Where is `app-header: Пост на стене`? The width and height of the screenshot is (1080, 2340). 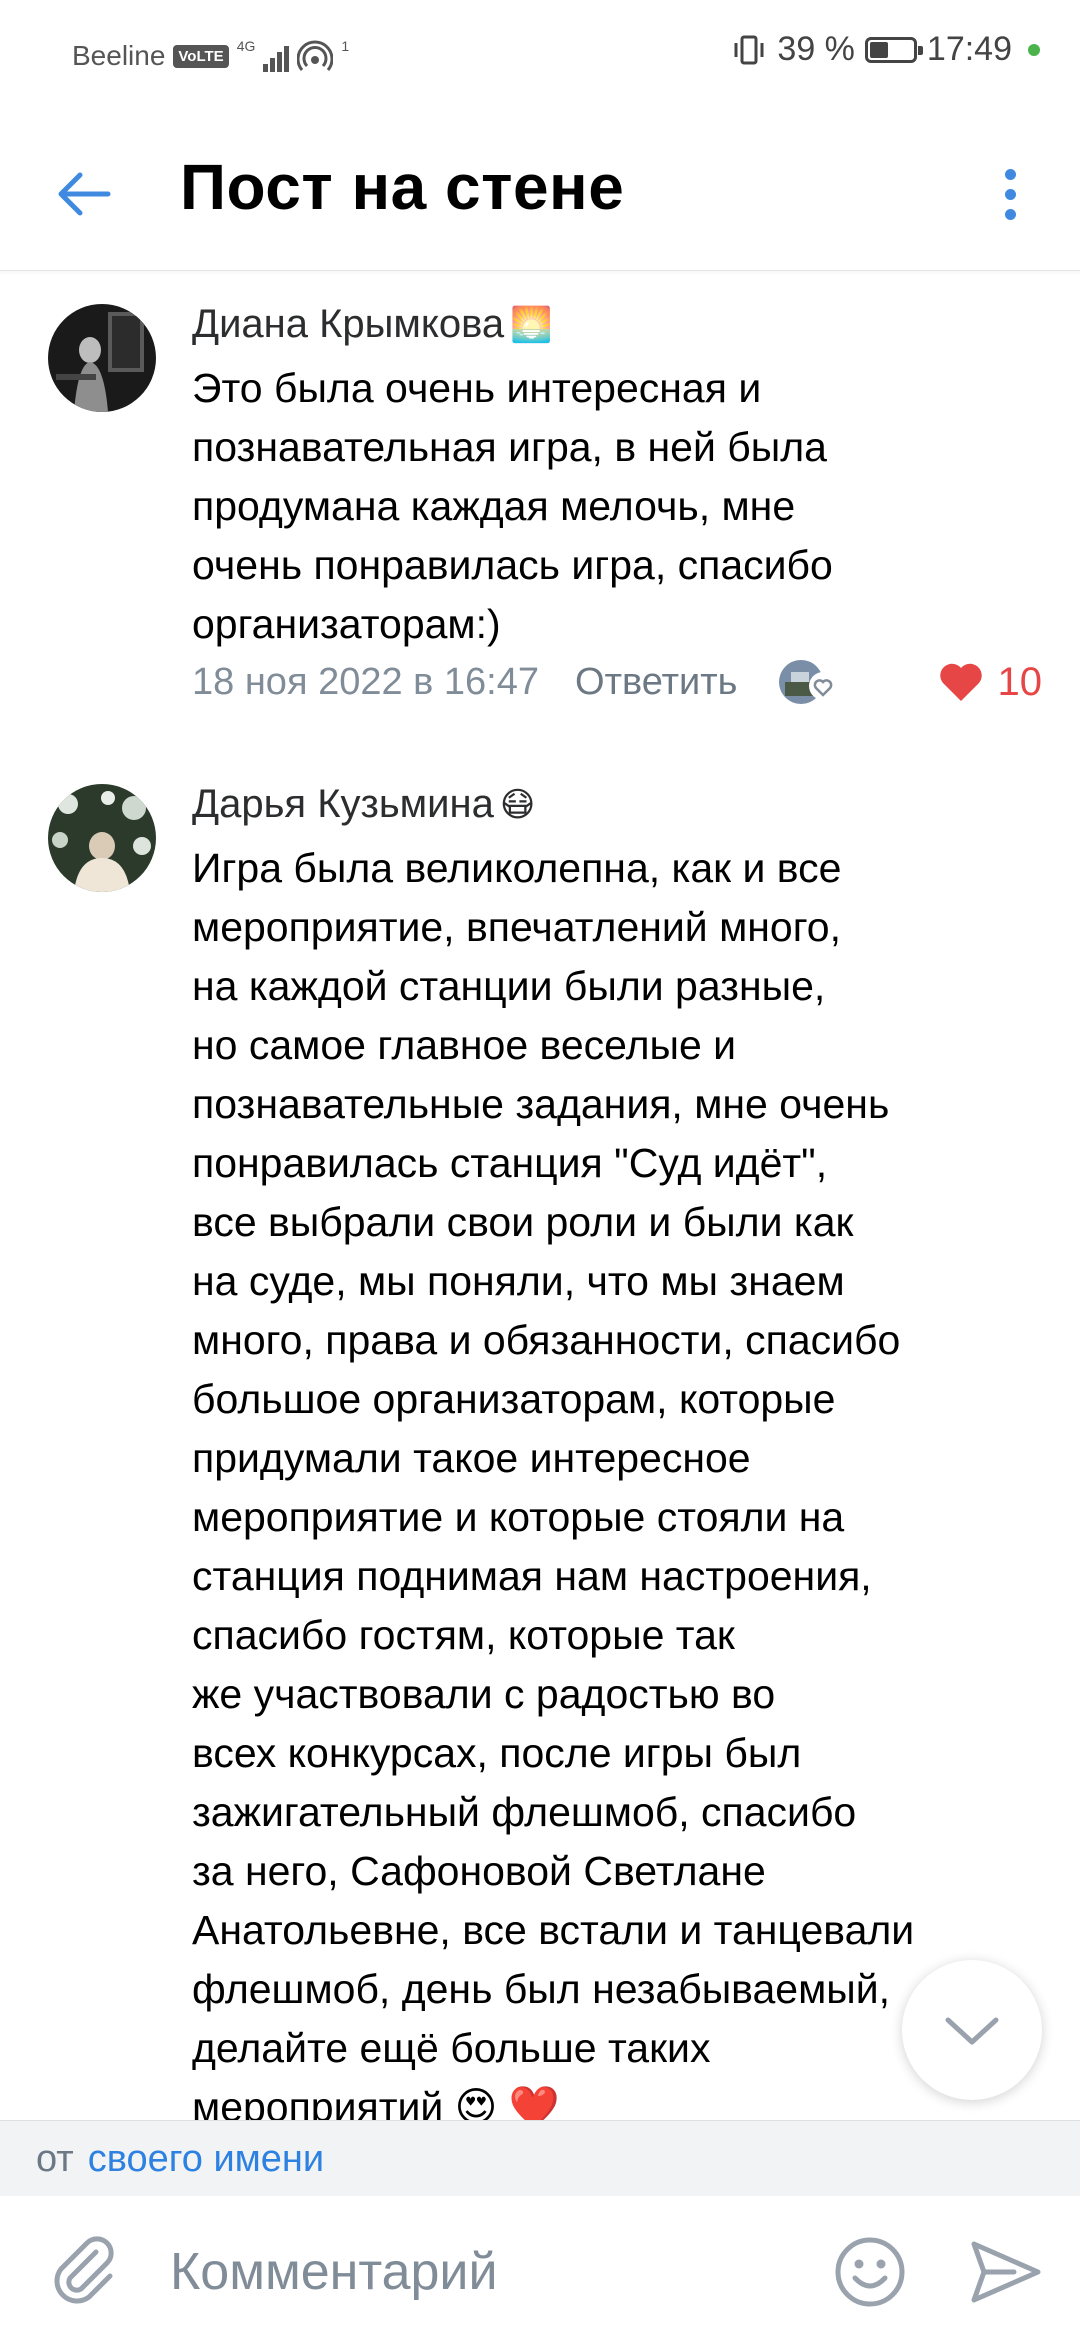 app-header: Пост на стене is located at coordinates (540, 195).